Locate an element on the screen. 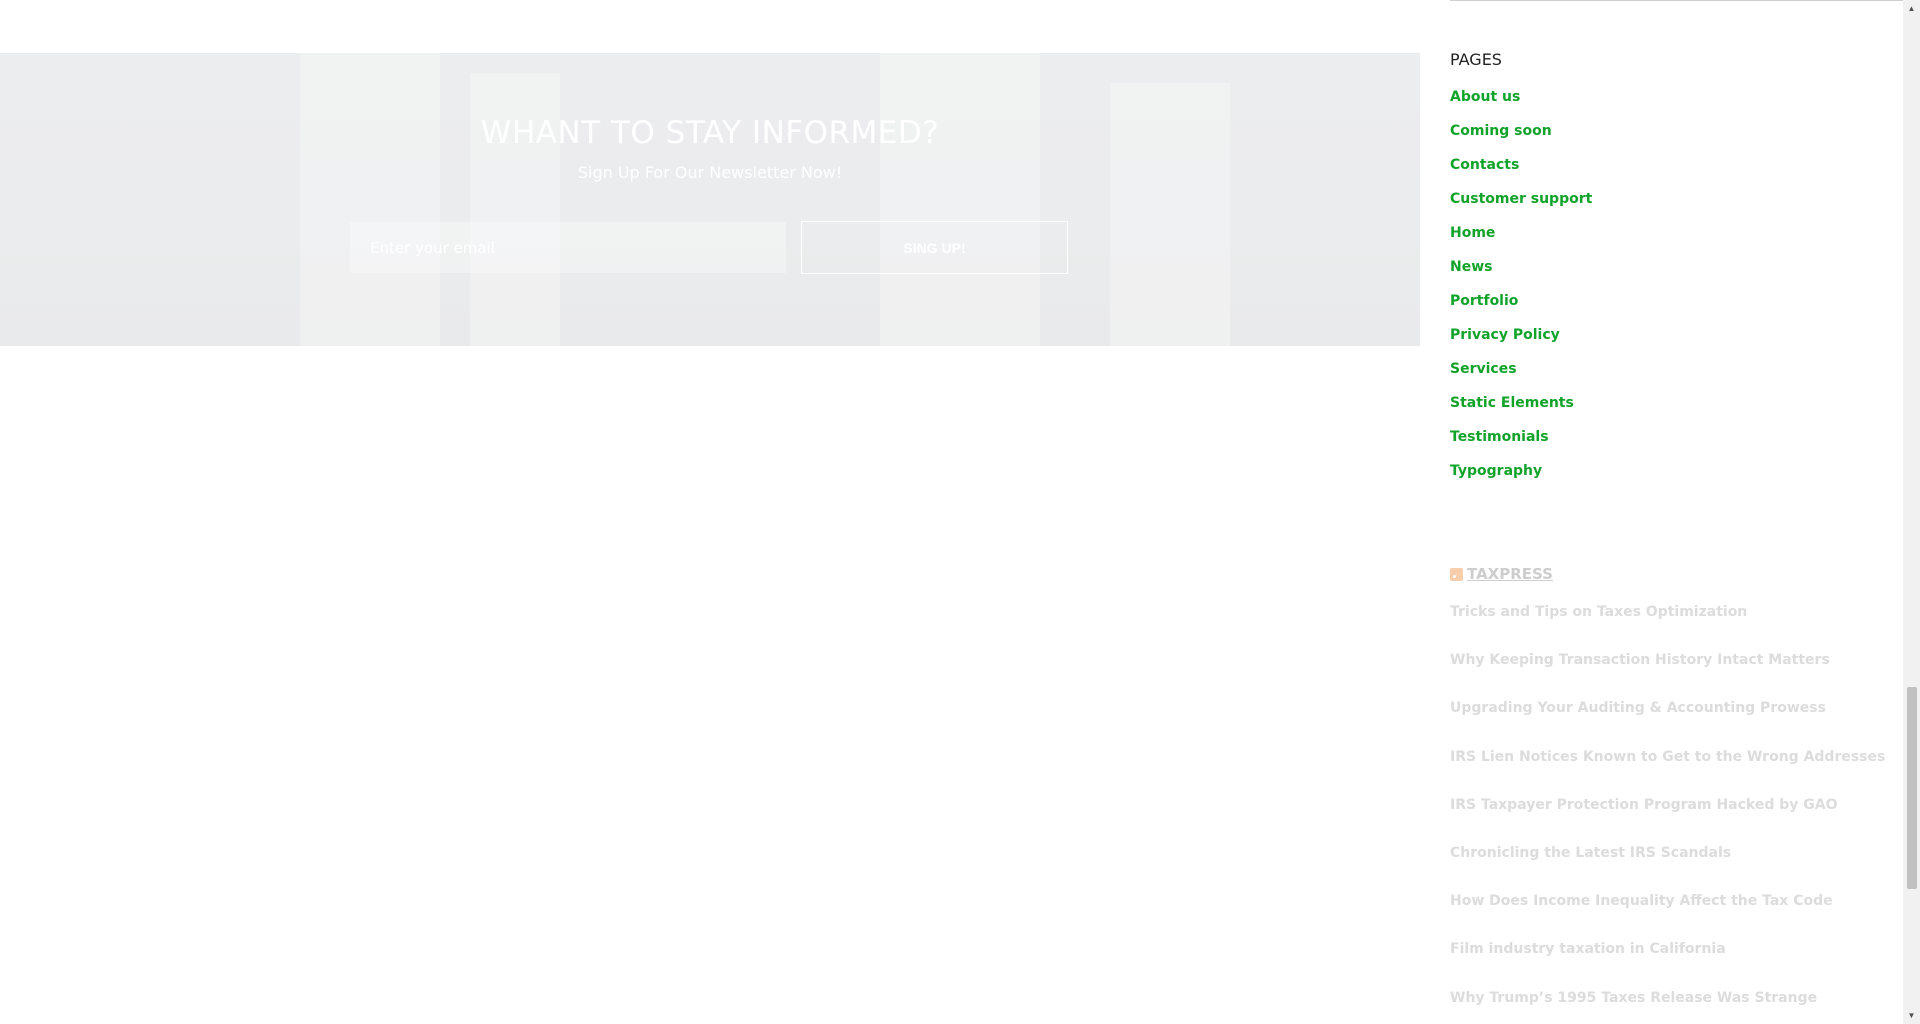 The width and height of the screenshot is (1920, 1024). rss-item-link: Tricks and Tips on Taxes Optimization is located at coordinates (1598, 612).